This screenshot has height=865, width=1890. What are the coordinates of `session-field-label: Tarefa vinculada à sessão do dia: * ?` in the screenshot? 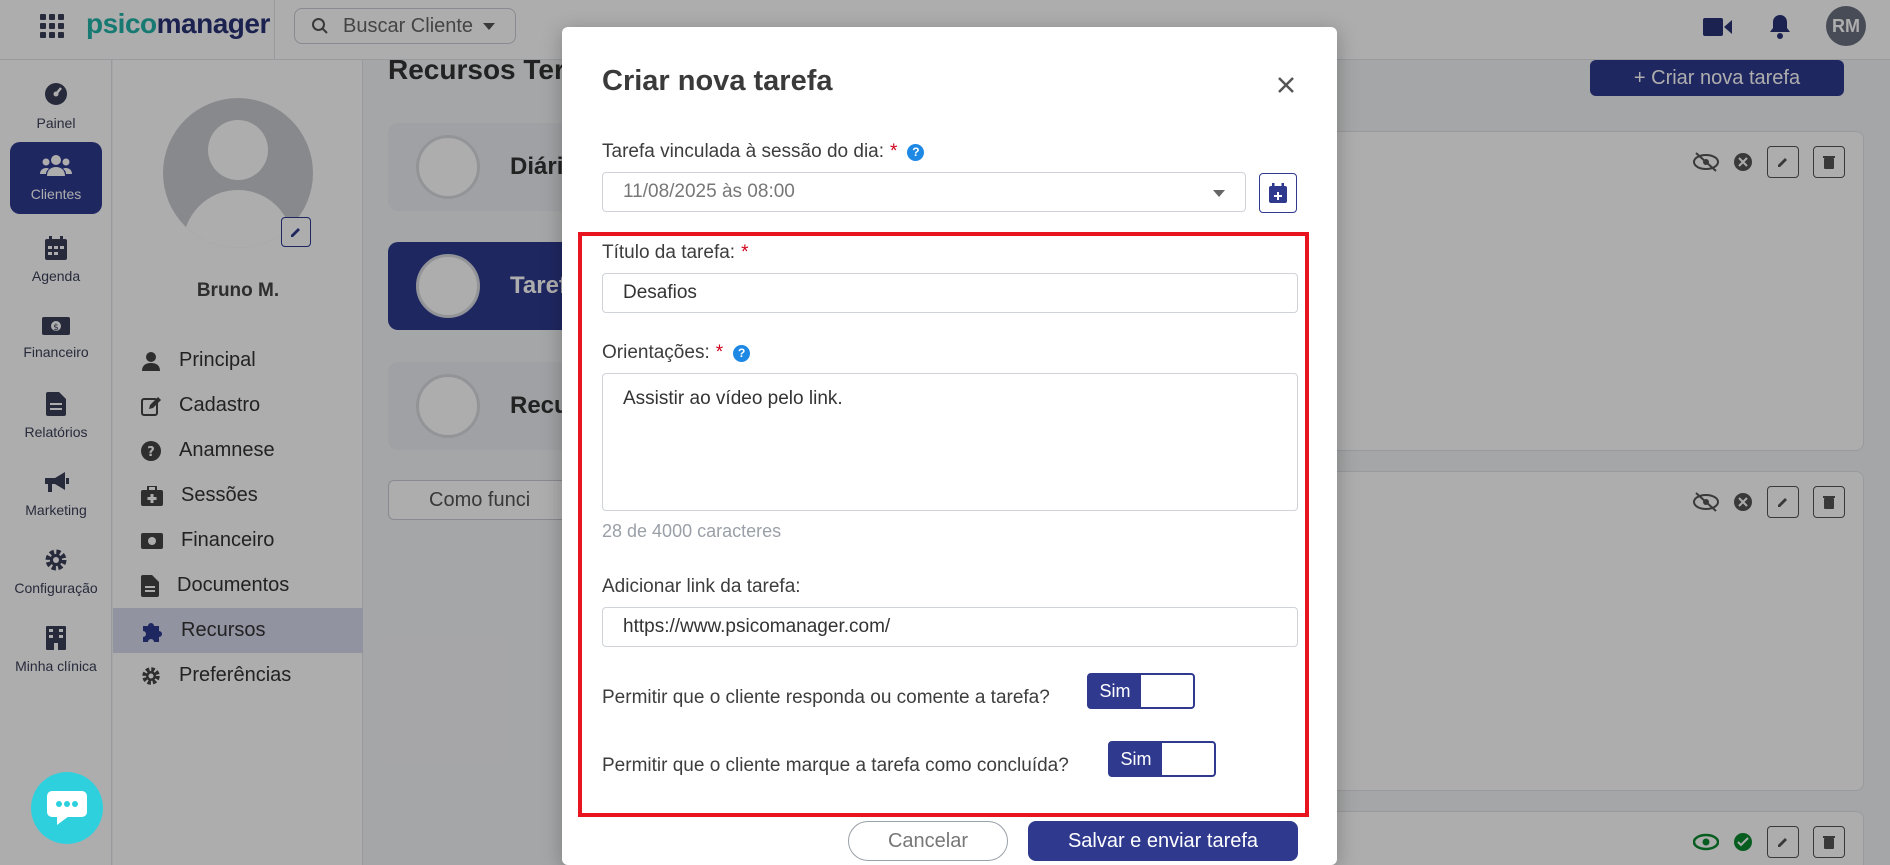 It's located at (763, 152).